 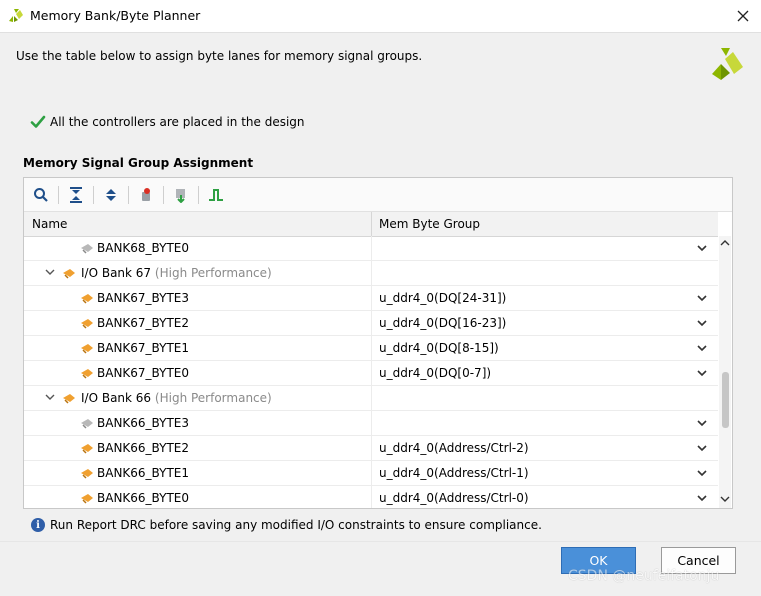 I want to click on scroll-up-icon, so click(x=725, y=243).